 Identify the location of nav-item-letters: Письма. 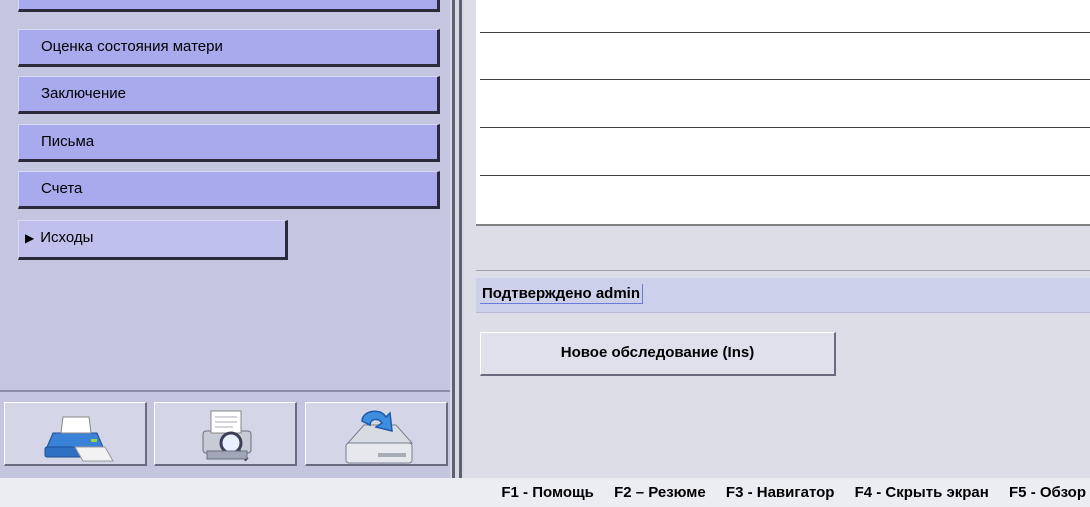
(229, 143).